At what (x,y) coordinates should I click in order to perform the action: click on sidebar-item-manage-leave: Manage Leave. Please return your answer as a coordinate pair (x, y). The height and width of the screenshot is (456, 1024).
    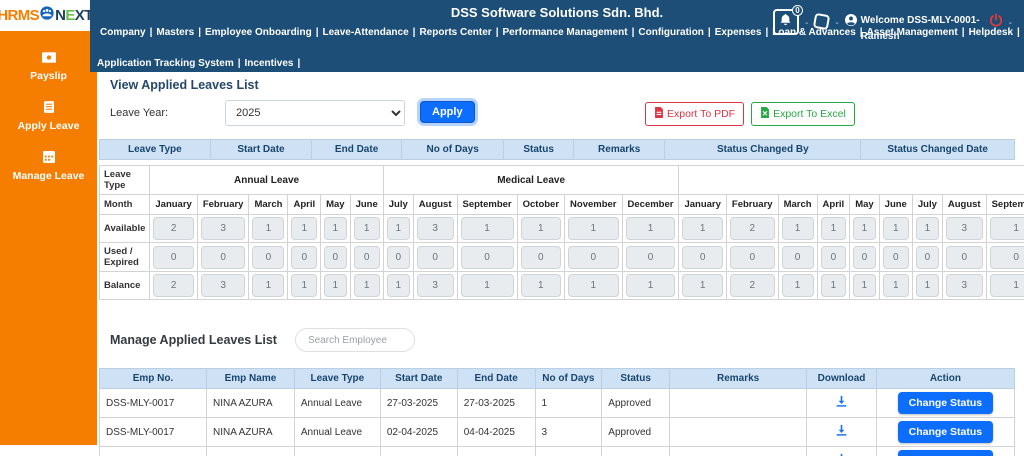
    Looking at the image, I should click on (48, 167).